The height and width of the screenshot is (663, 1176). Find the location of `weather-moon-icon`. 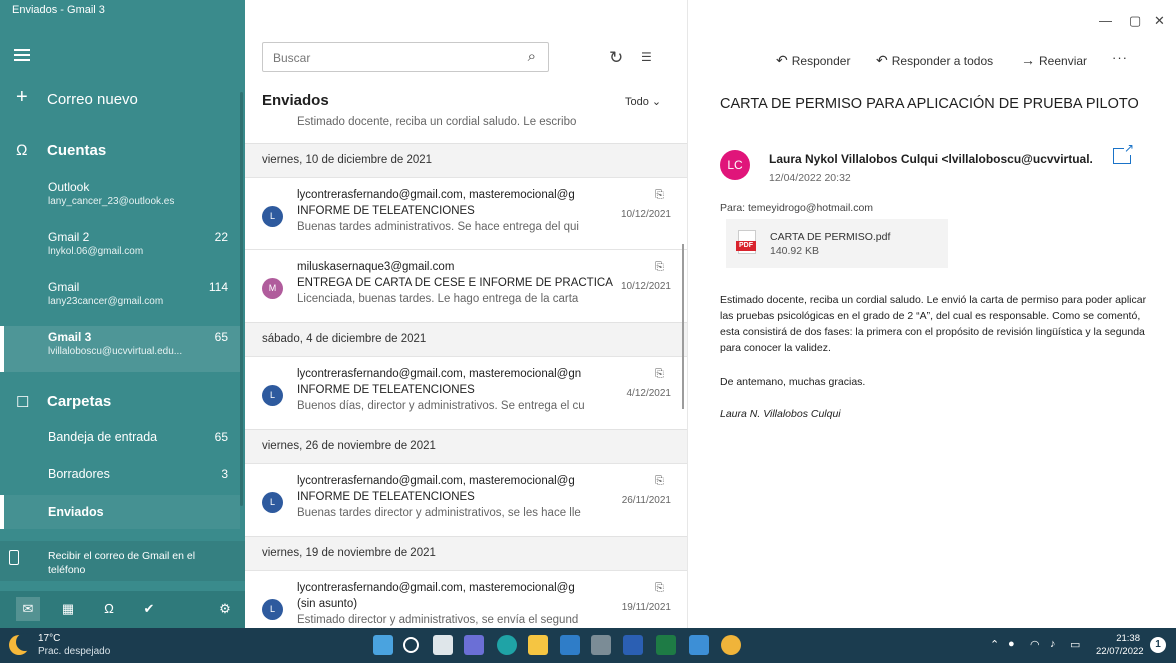

weather-moon-icon is located at coordinates (21, 644).